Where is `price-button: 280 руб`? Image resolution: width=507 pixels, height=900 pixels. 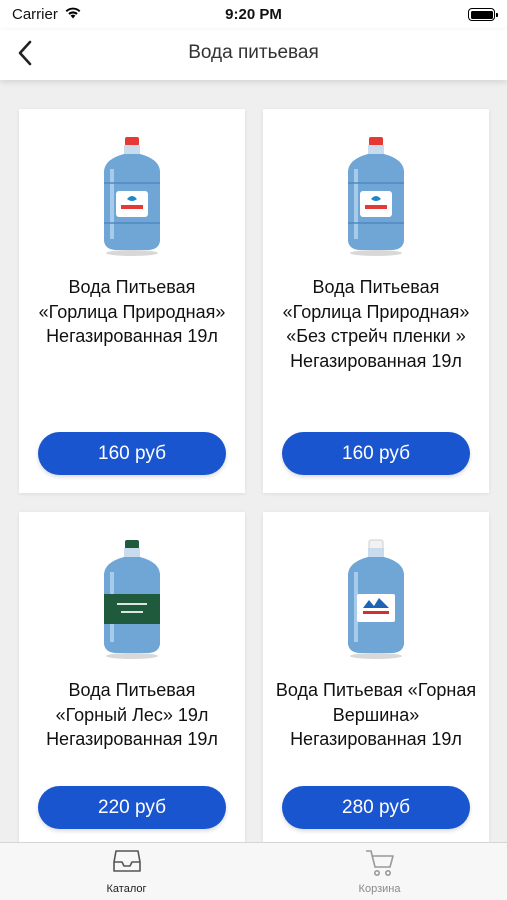
price-button: 280 руб is located at coordinates (376, 807).